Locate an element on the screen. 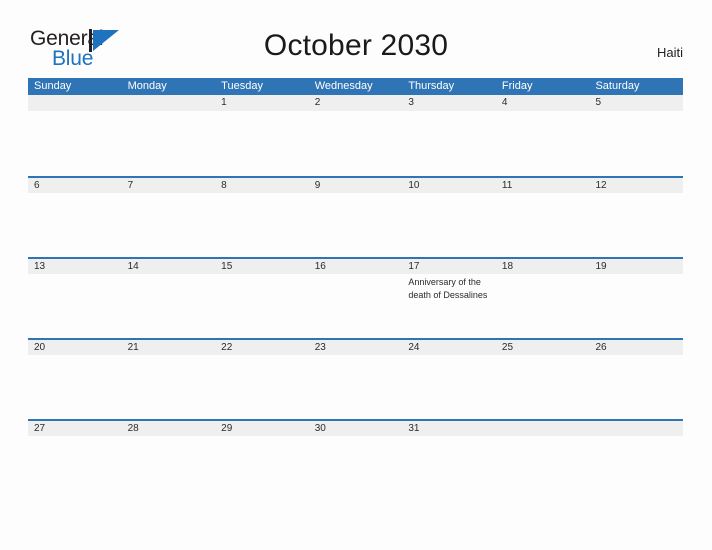 The image size is (712, 550). day-number: 31 is located at coordinates (449, 428).